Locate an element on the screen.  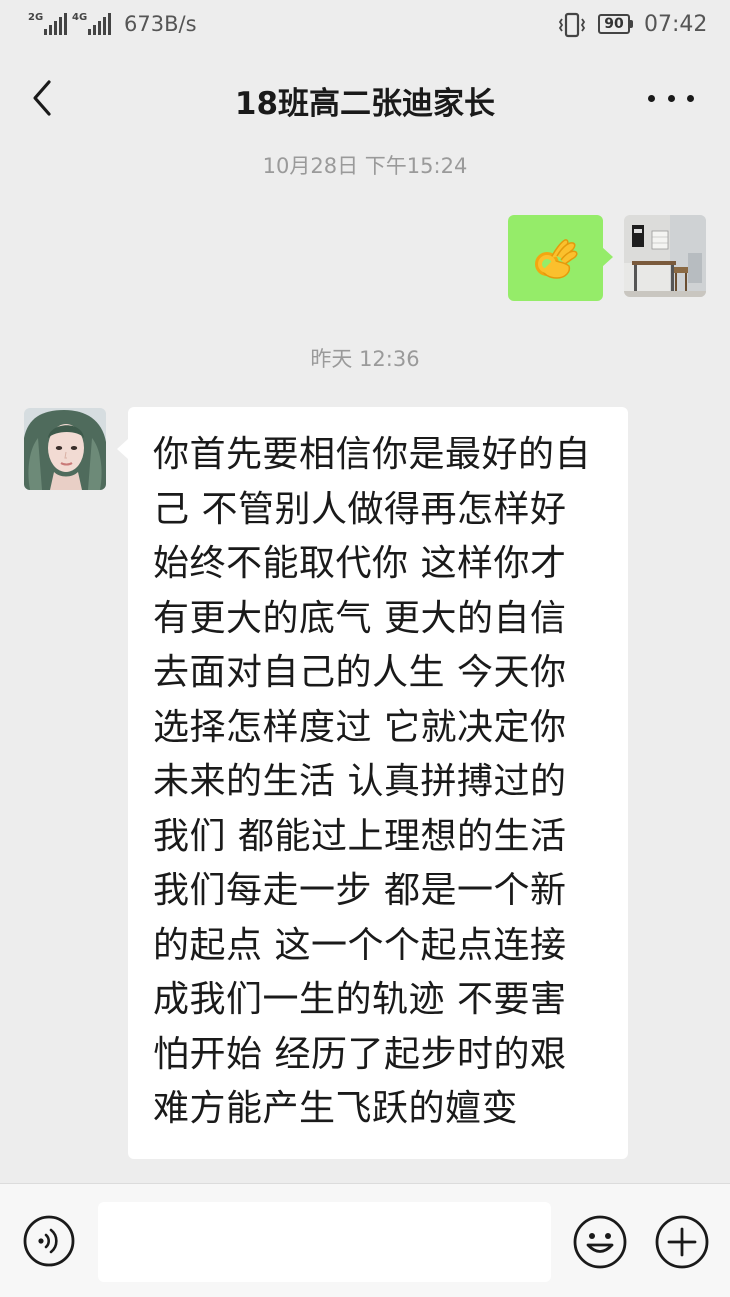
vibrate-icon is located at coordinates (572, 25).